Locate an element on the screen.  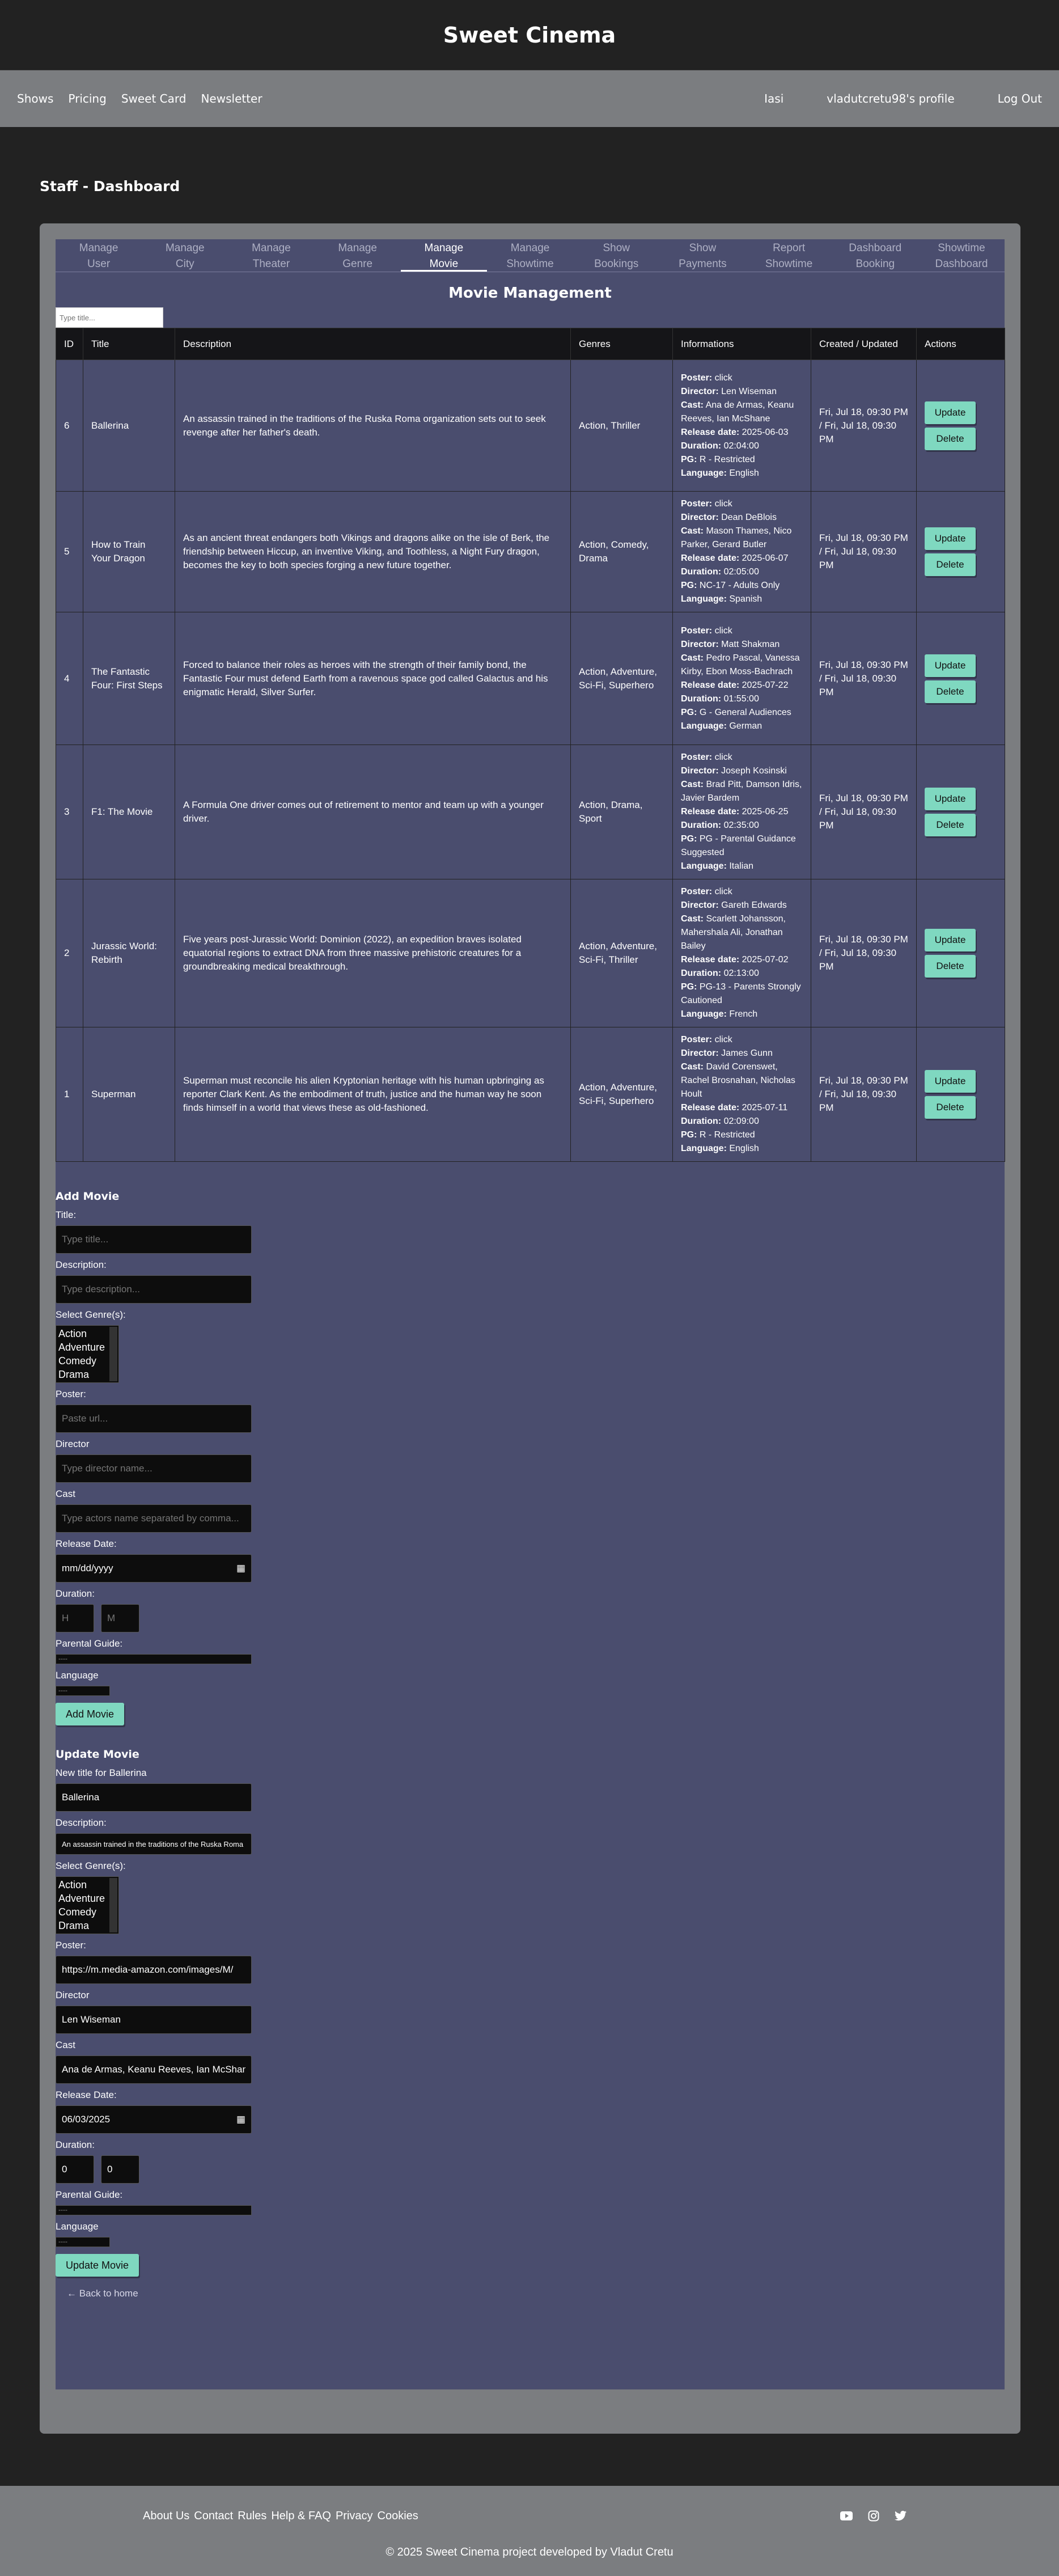
add-hours-input is located at coordinates (75, 1618).